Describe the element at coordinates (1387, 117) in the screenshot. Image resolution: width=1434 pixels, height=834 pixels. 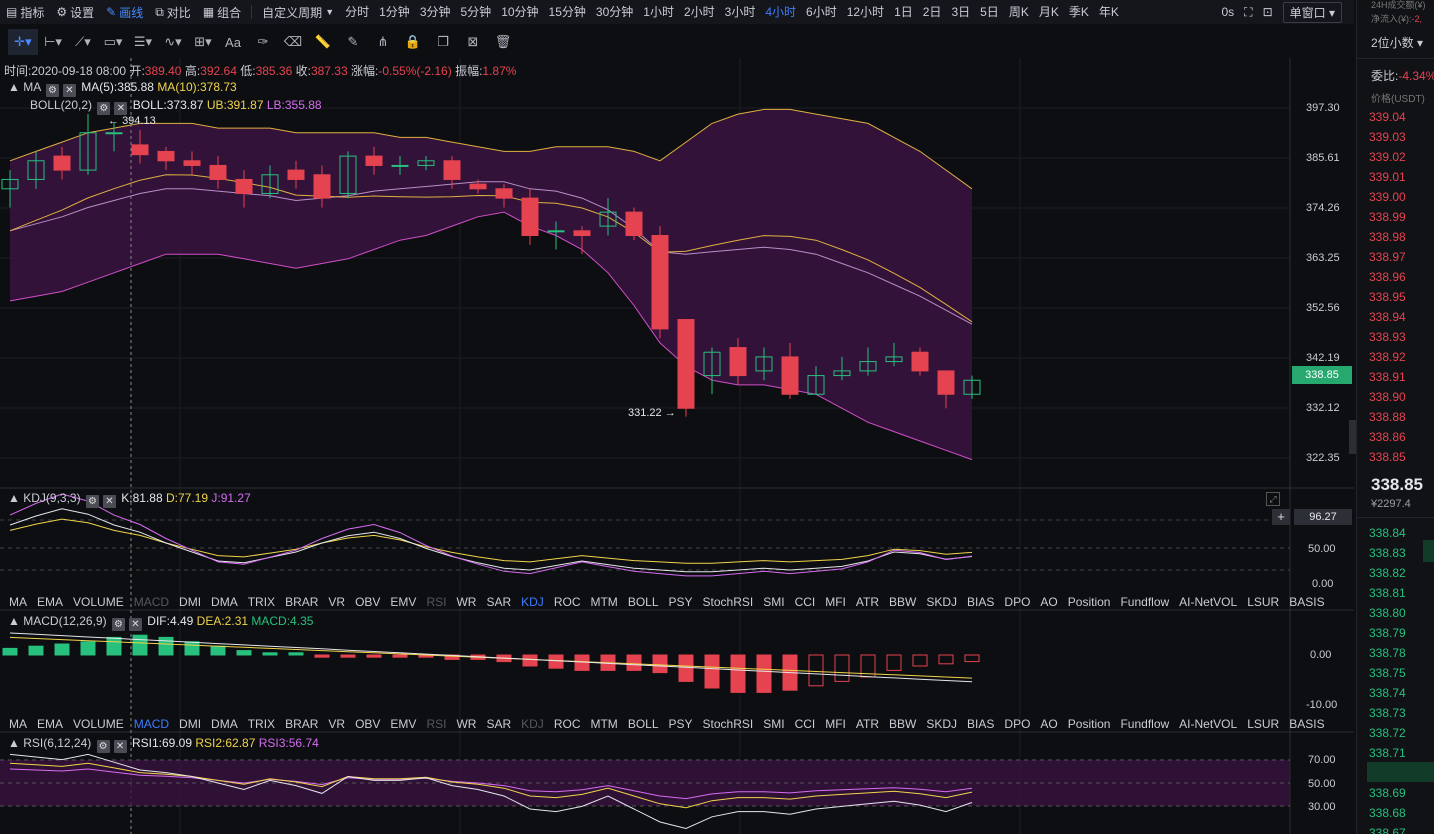
I see `ask-price: 339.04` at that location.